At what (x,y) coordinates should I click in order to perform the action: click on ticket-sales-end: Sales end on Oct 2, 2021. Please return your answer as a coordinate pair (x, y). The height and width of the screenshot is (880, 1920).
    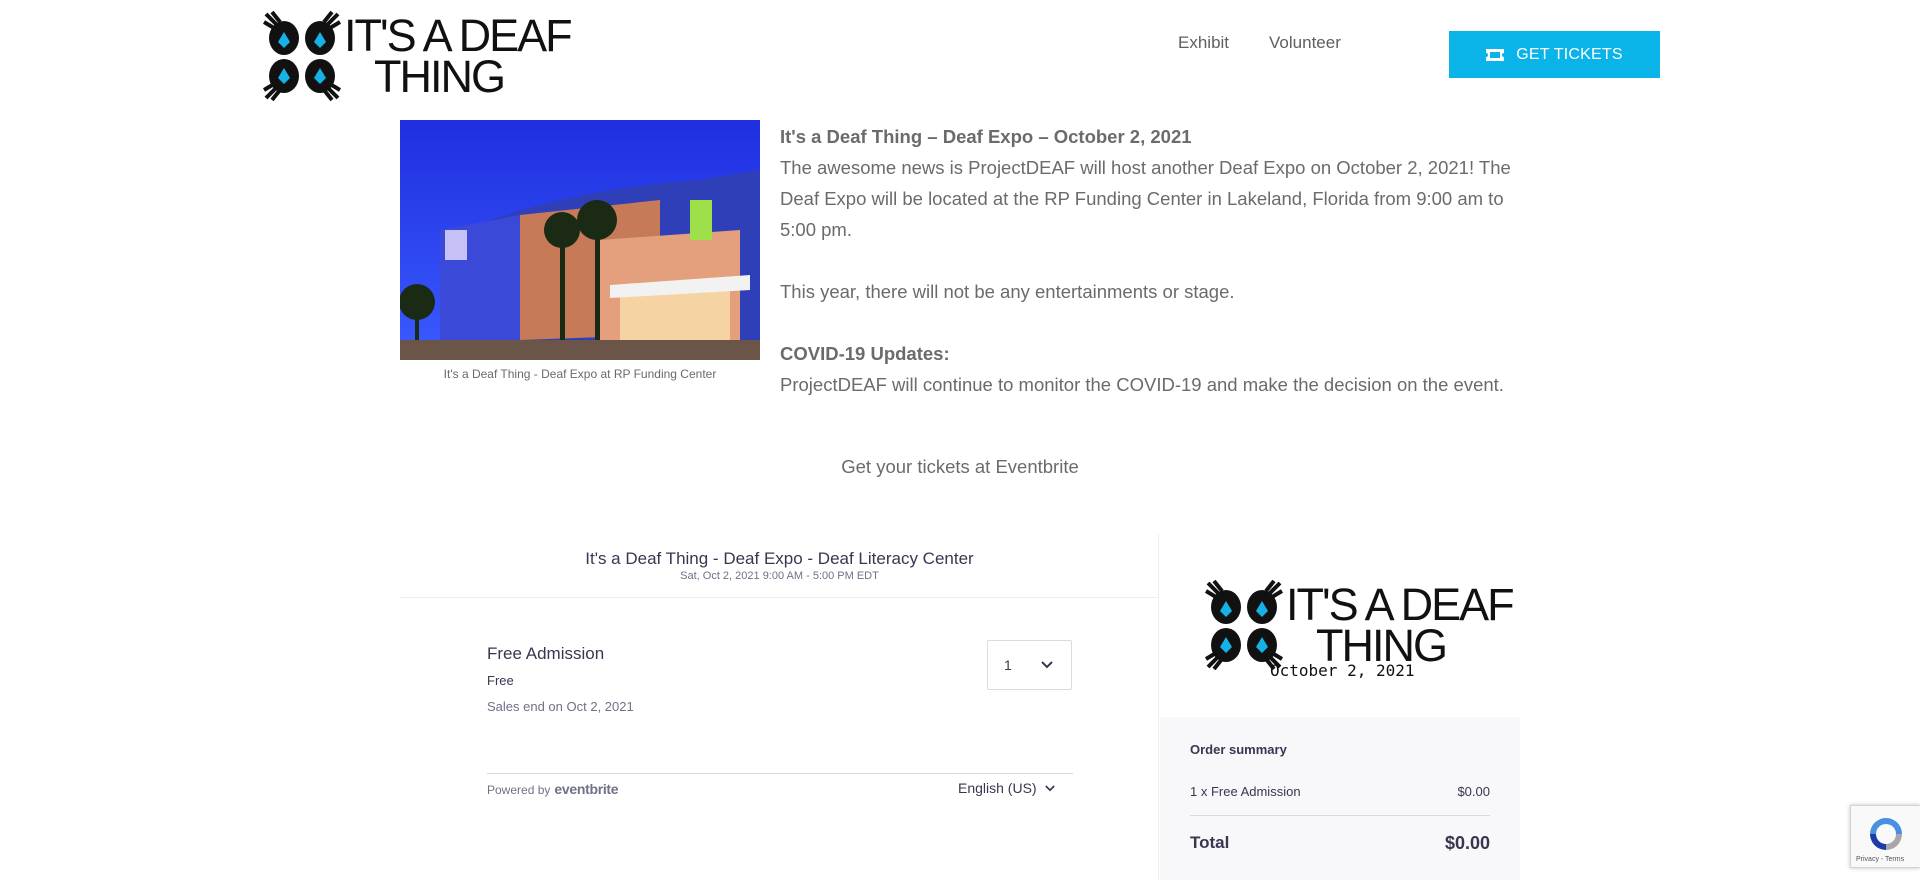
    Looking at the image, I should click on (560, 706).